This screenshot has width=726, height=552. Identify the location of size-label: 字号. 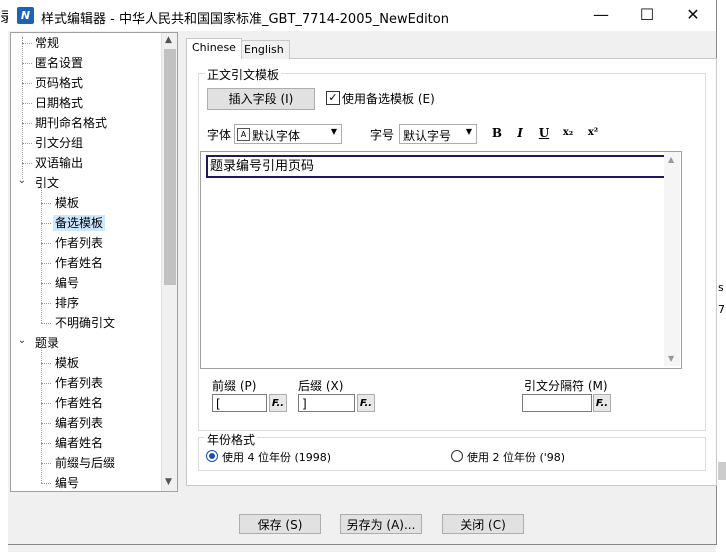
(382, 135).